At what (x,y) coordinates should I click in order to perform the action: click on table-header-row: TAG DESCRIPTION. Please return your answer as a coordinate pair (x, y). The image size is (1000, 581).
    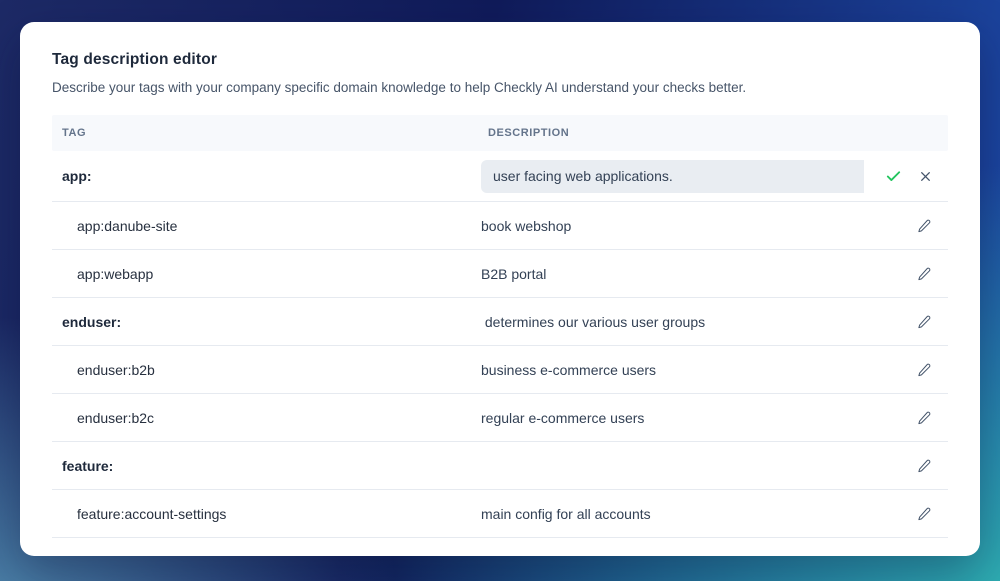
    Looking at the image, I should click on (500, 133).